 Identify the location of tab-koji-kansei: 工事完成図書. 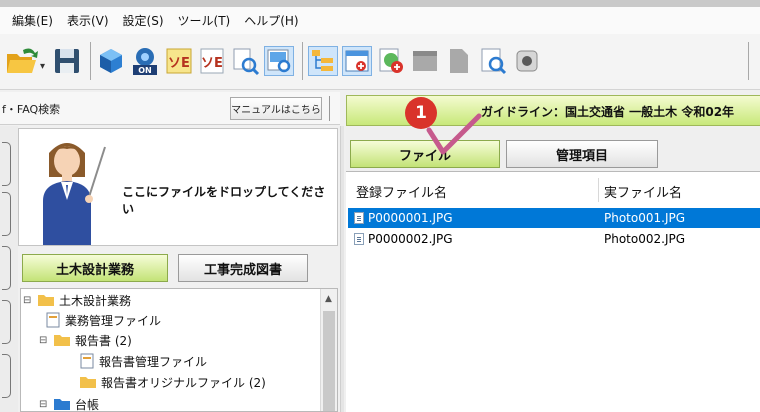
(243, 268).